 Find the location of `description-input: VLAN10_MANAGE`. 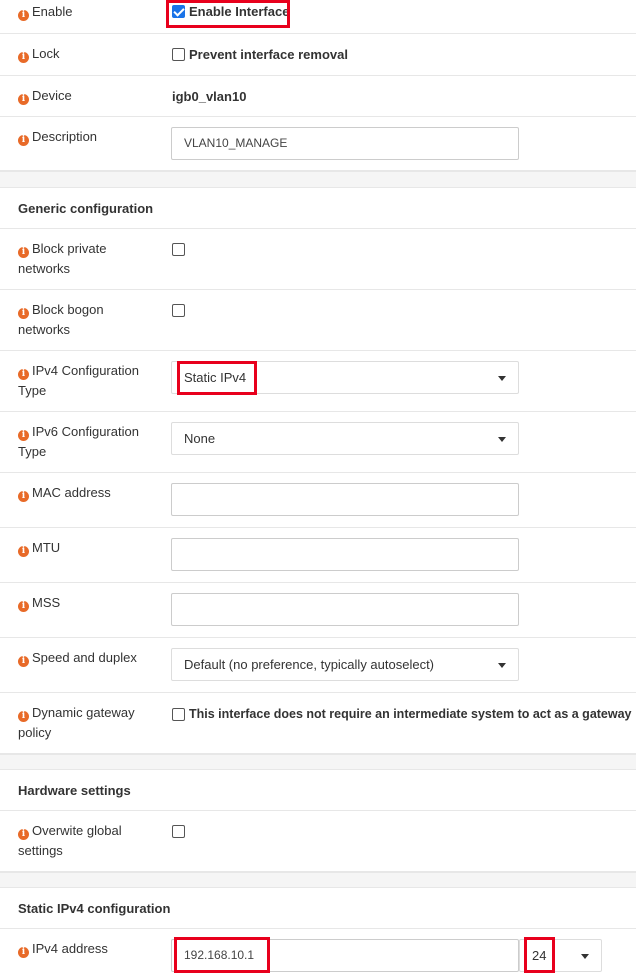

description-input: VLAN10_MANAGE is located at coordinates (345, 143).